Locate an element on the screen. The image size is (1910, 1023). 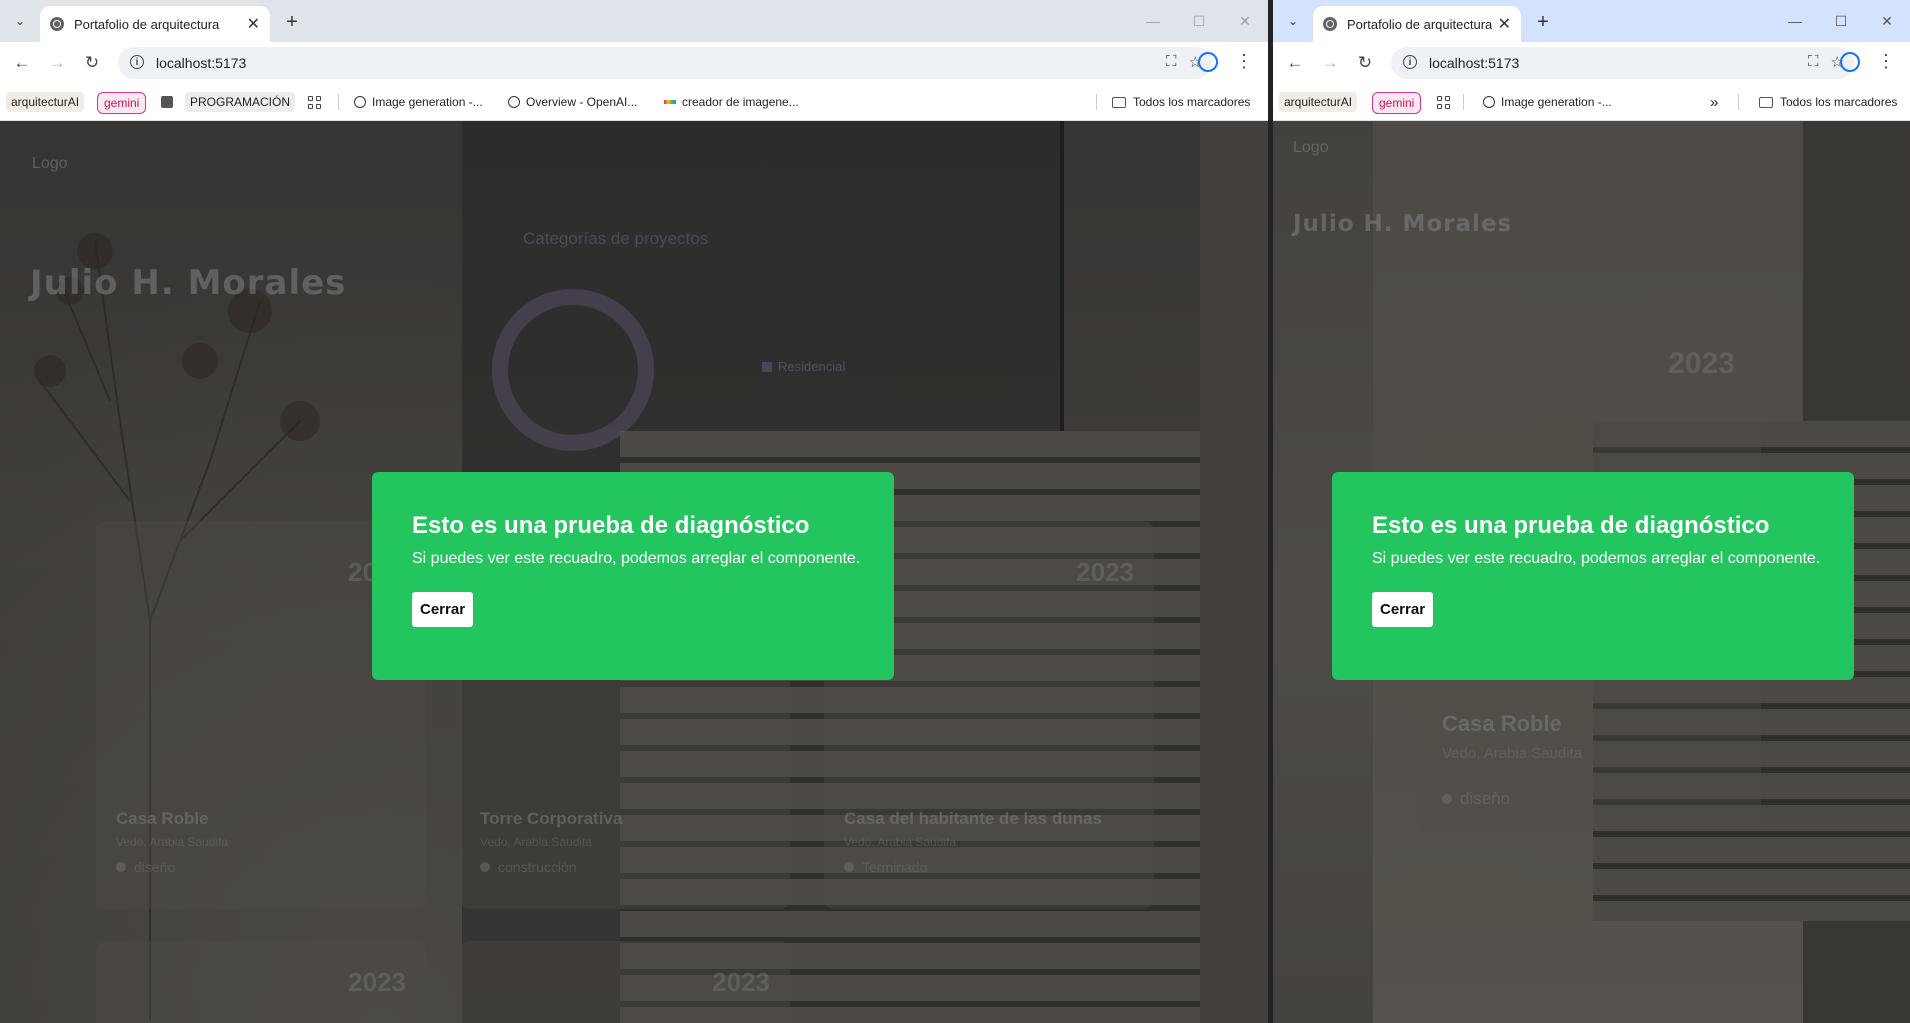
legend-swatch is located at coordinates (767, 366).